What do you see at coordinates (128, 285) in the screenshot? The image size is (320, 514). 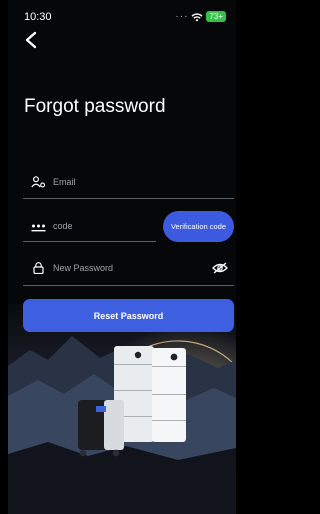 I see `password-underline` at bounding box center [128, 285].